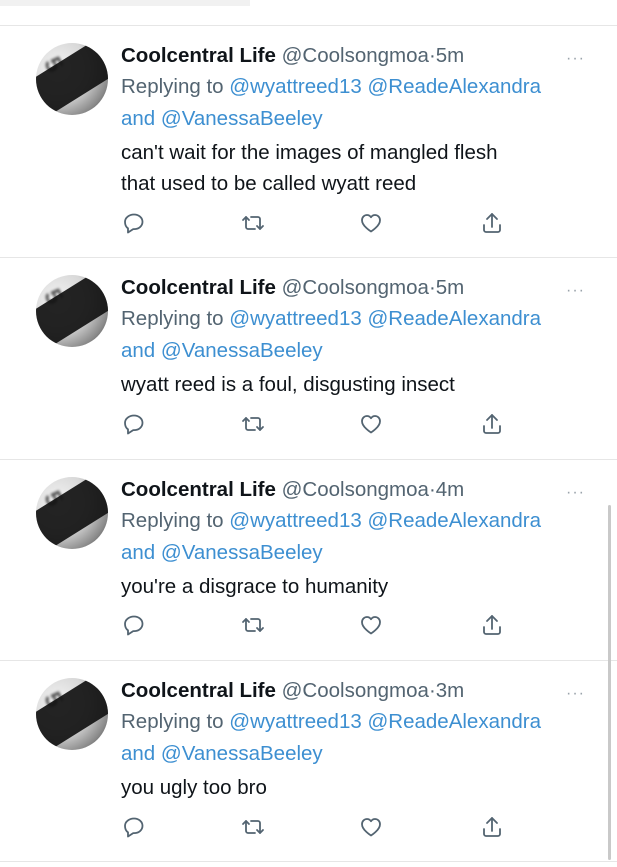 The width and height of the screenshot is (617, 867). I want to click on tweet-text-line: that used to be called wyatt reed, so click(269, 183).